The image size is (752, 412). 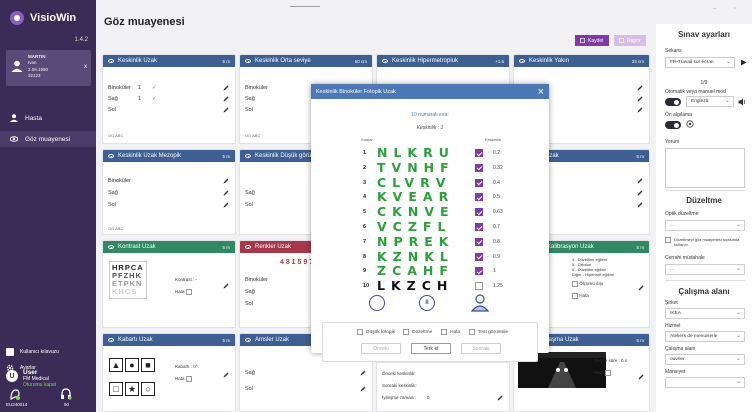 I want to click on option-correction: Düzeltme, so click(x=417, y=332).